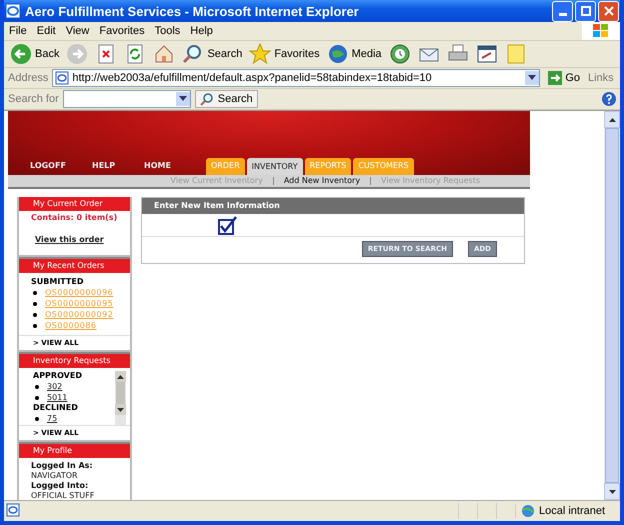 The width and height of the screenshot is (624, 525). I want to click on media-icon, so click(337, 54).